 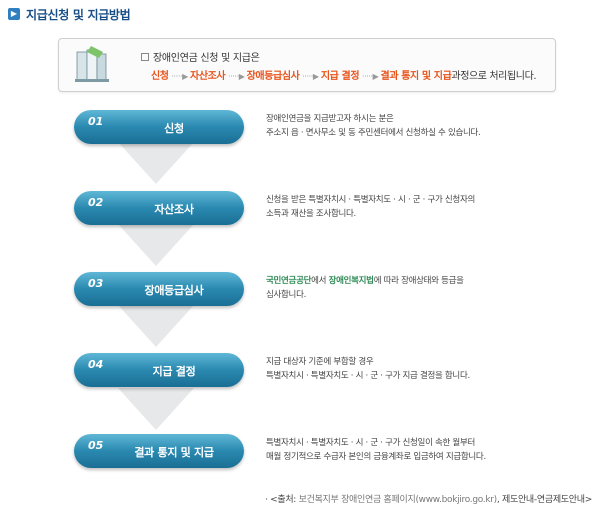 I want to click on step-name: 장애등급심사, so click(x=174, y=290).